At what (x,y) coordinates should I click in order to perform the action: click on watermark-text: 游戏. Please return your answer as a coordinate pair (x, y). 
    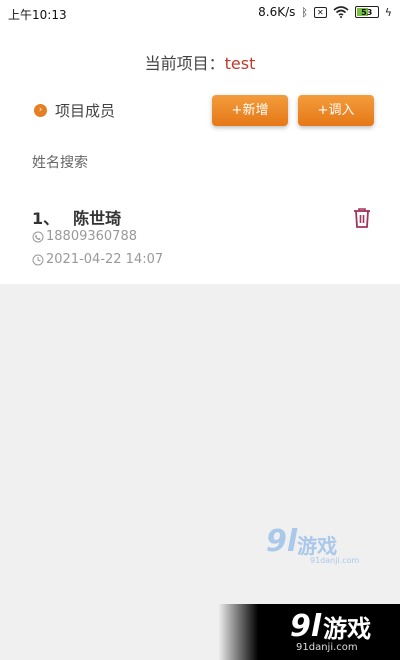
    Looking at the image, I should click on (317, 546).